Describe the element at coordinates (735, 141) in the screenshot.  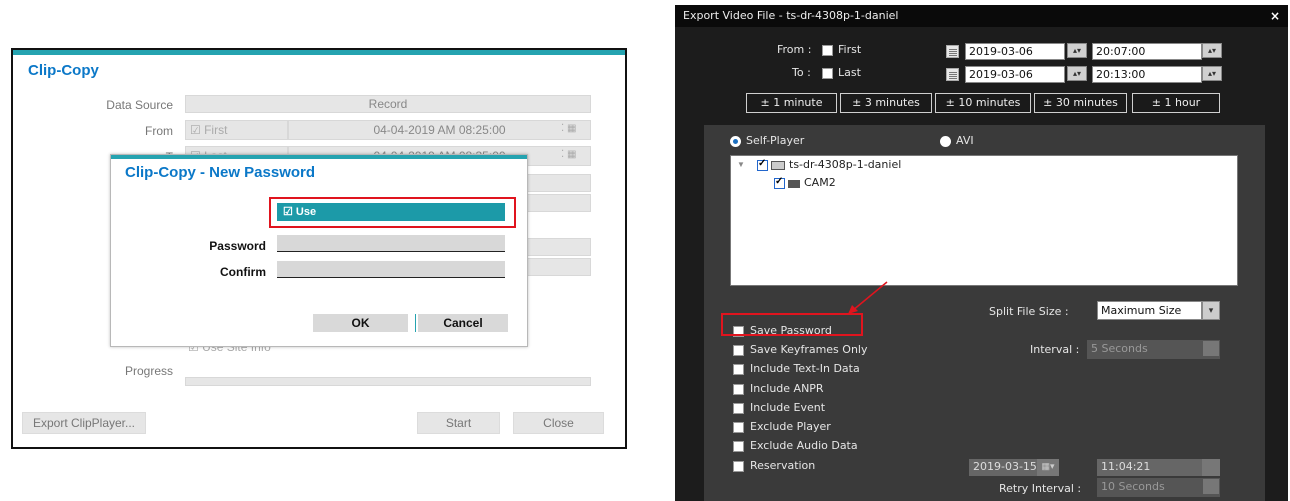
I see `self-player-radio` at that location.